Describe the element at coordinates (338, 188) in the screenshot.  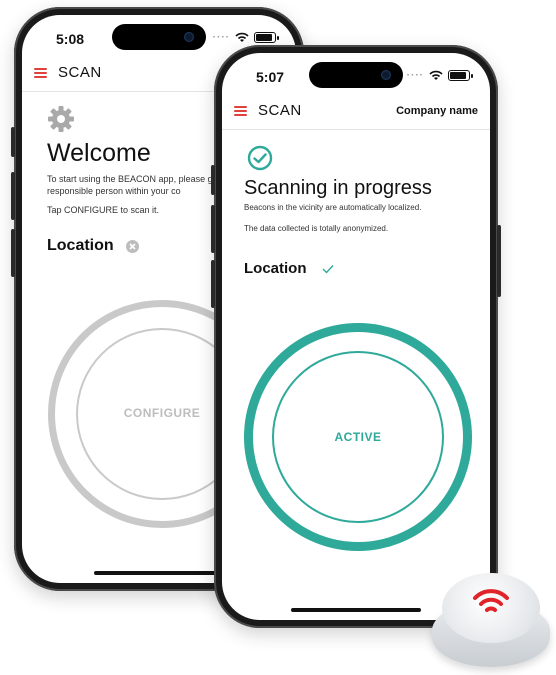
I see `scanning-heading: Scanning in progress` at that location.